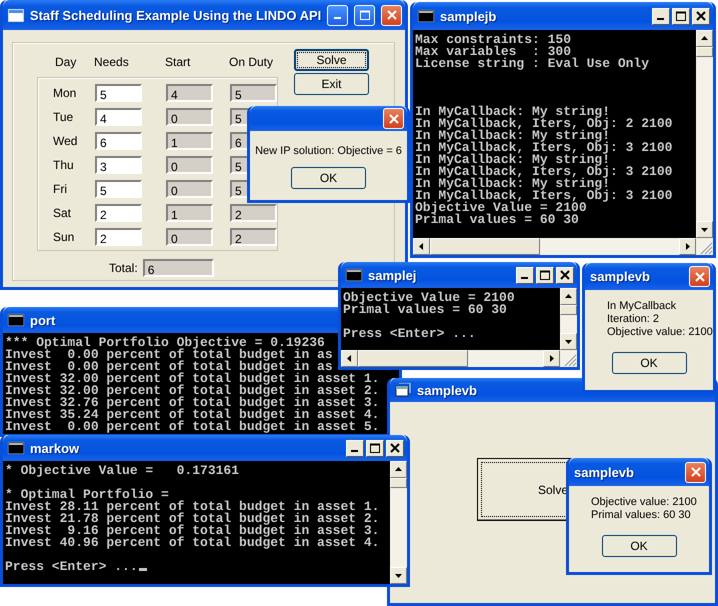 This screenshot has width=718, height=606. Describe the element at coordinates (532, 64) in the screenshot. I see `console-line: License string : Eval Use Only` at that location.